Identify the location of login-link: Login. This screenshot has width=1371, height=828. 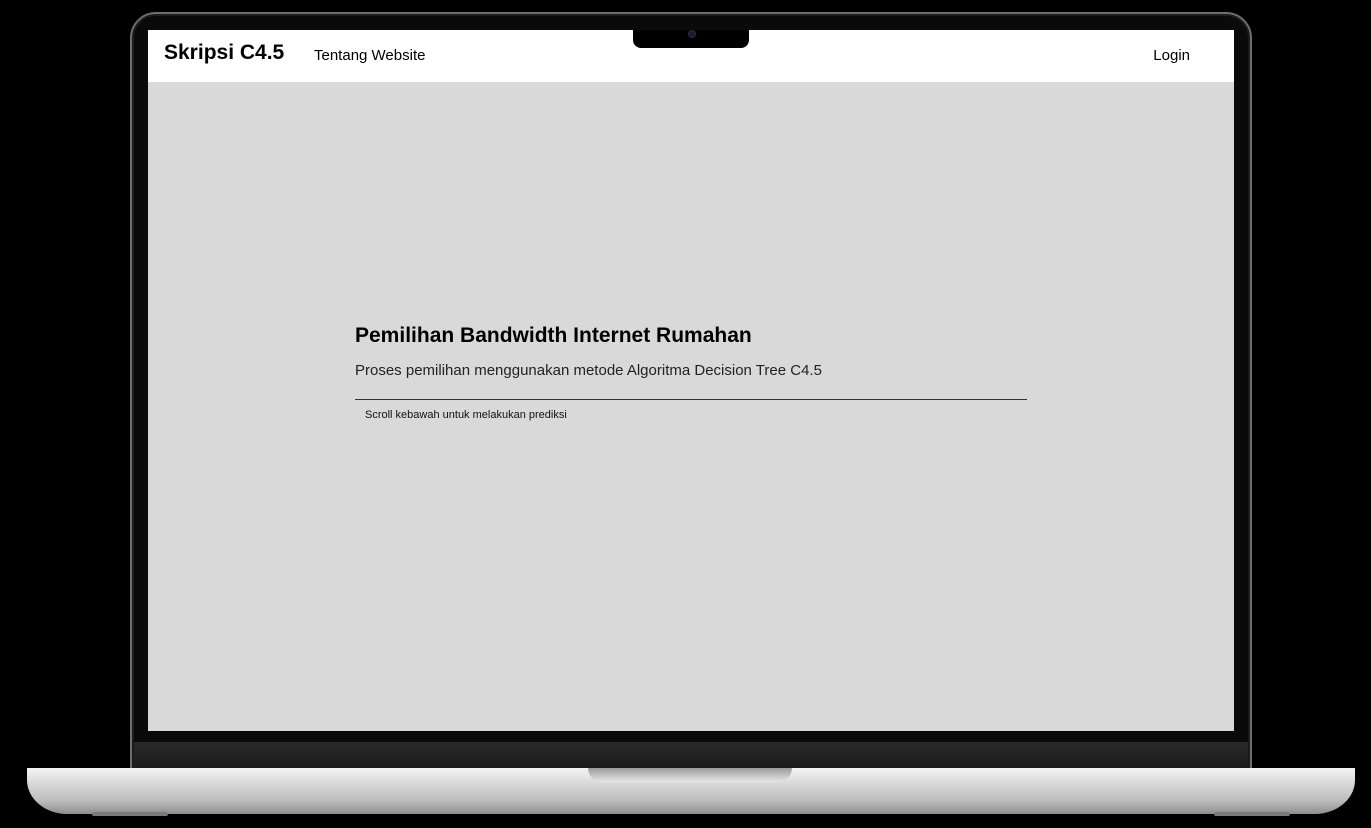
(1171, 55).